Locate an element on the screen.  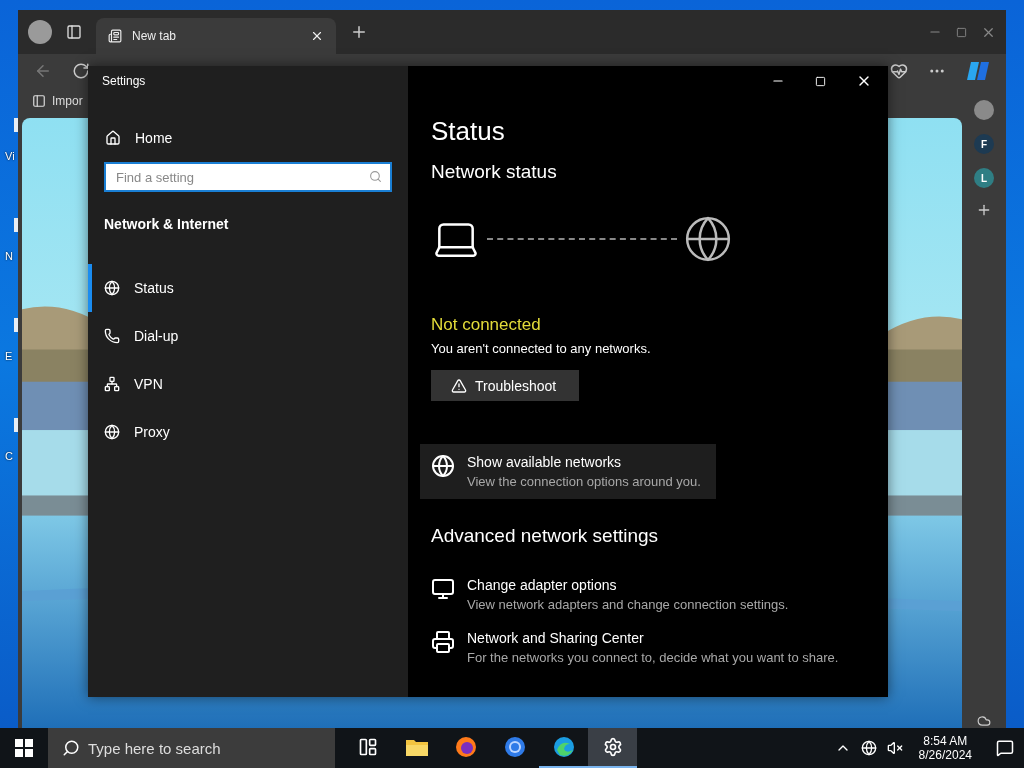
taskbar-search-field: Type here to search is located at coordinates (191, 748).